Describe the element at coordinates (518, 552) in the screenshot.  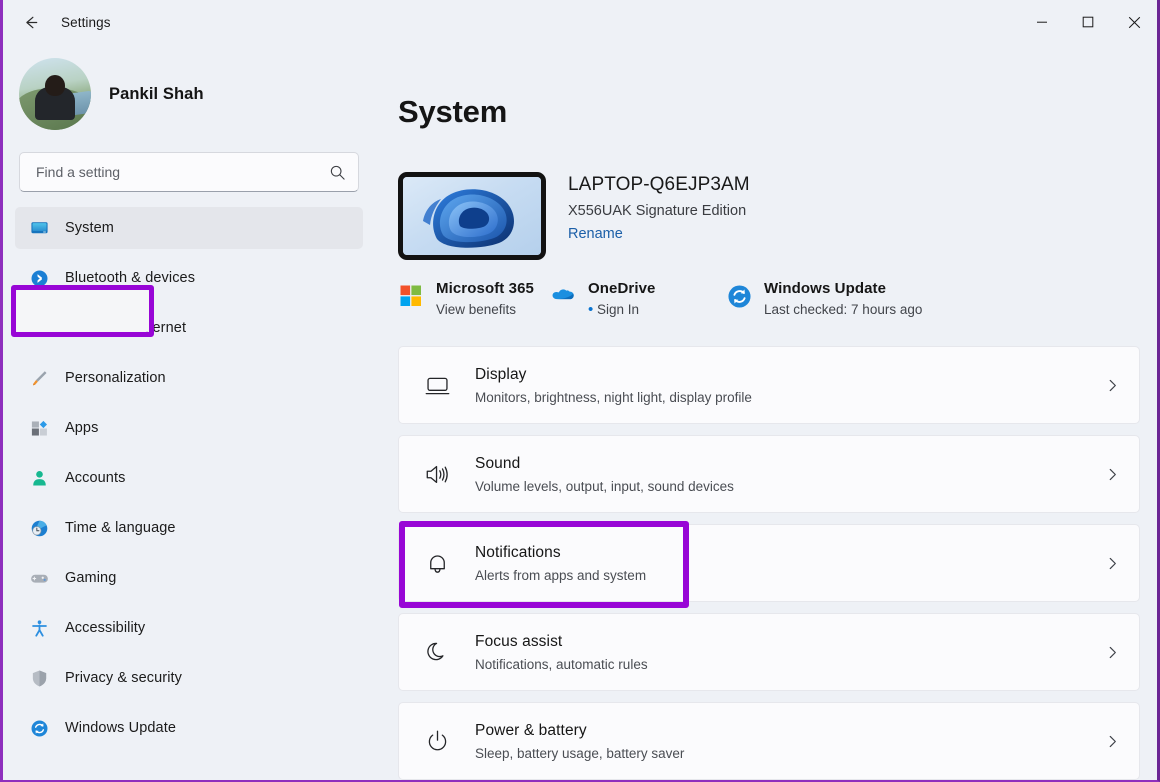
I see `settings-card-title: Notifications` at that location.